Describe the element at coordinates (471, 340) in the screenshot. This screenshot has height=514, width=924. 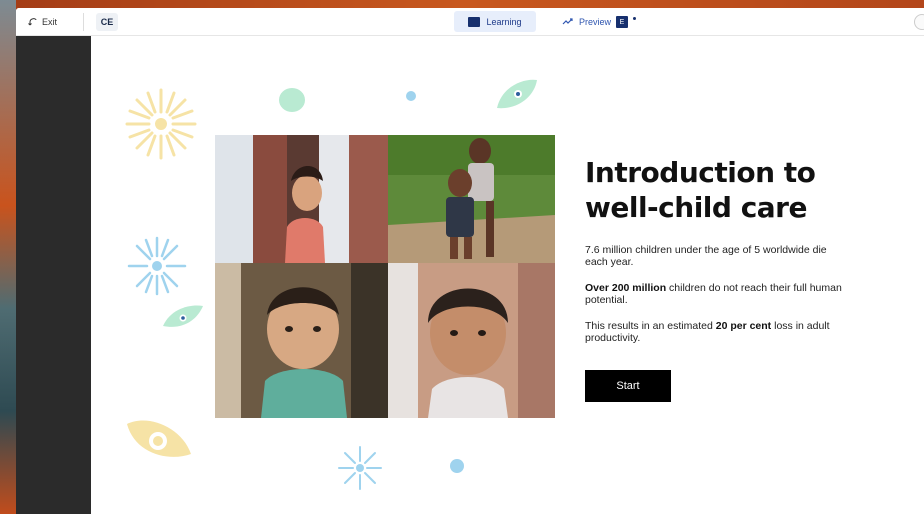
I see `child-photo-portrait` at that location.